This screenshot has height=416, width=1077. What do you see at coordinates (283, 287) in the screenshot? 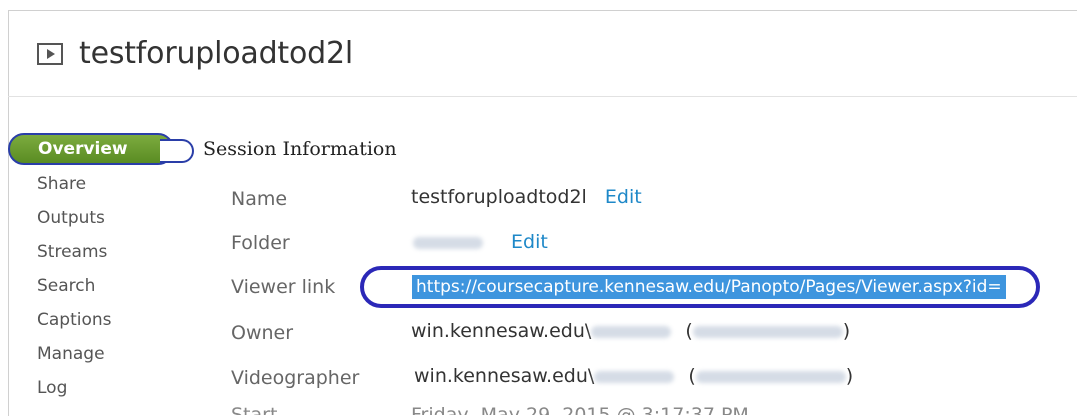
I see `viewer-link-label: Viewer link` at bounding box center [283, 287].